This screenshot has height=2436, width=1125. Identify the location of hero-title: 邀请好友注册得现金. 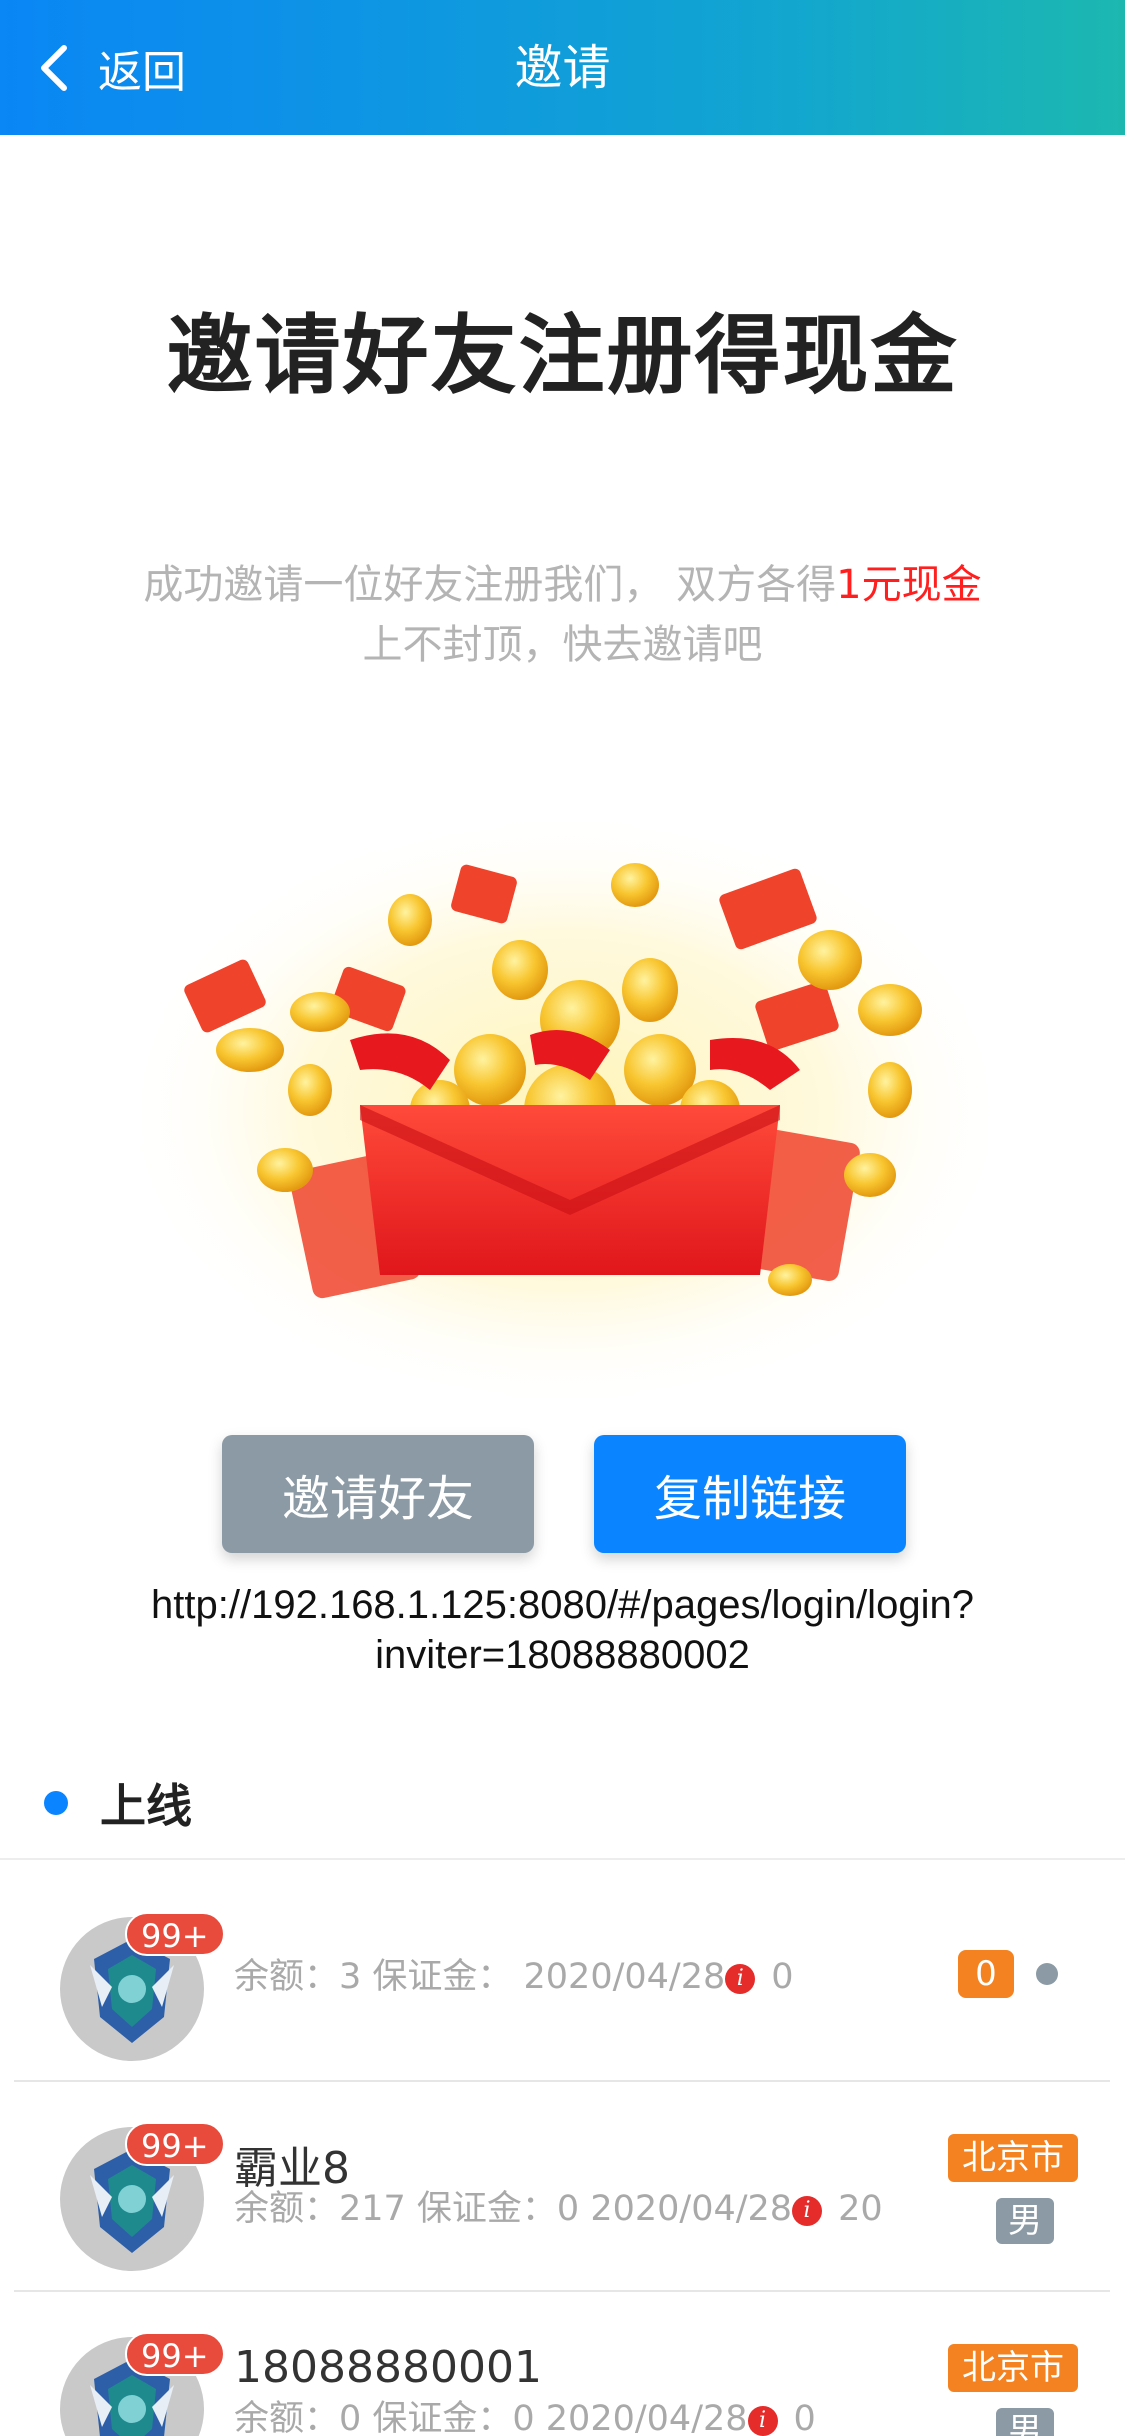
(562, 356).